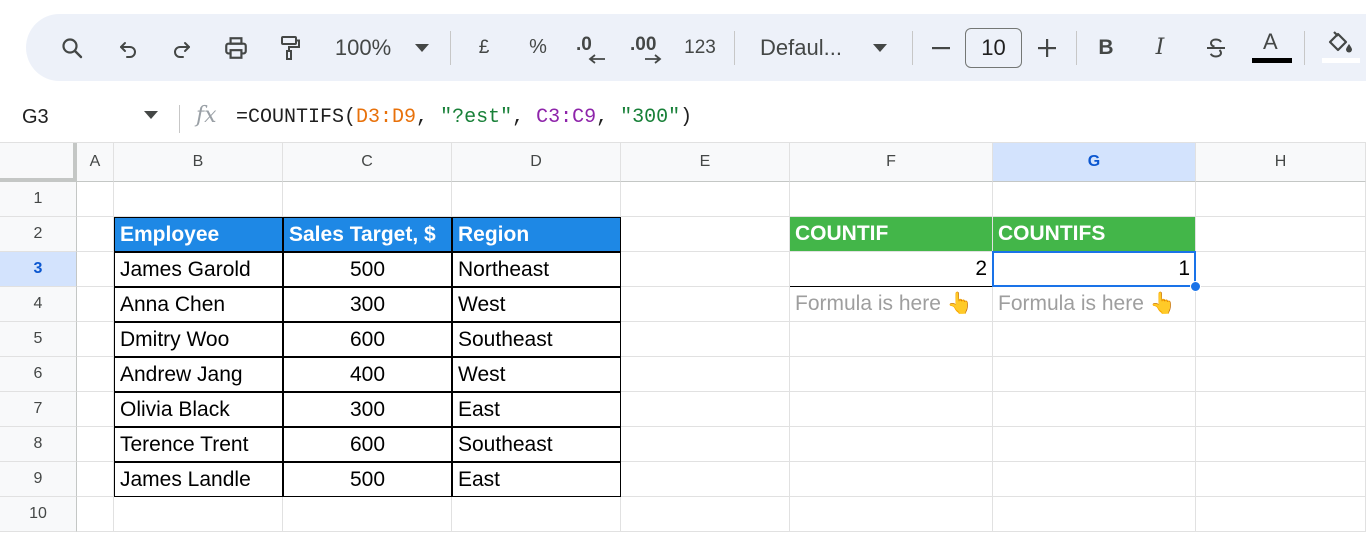 The height and width of the screenshot is (535, 1366). Describe the element at coordinates (367, 162) in the screenshot. I see `column-header-c: C` at that location.